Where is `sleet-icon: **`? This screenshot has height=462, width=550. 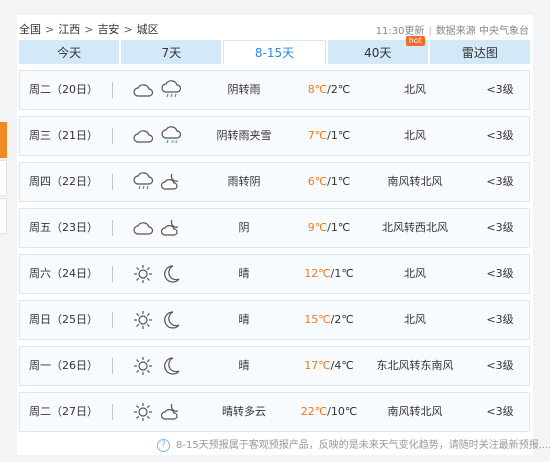 sleet-icon: ** is located at coordinates (171, 136).